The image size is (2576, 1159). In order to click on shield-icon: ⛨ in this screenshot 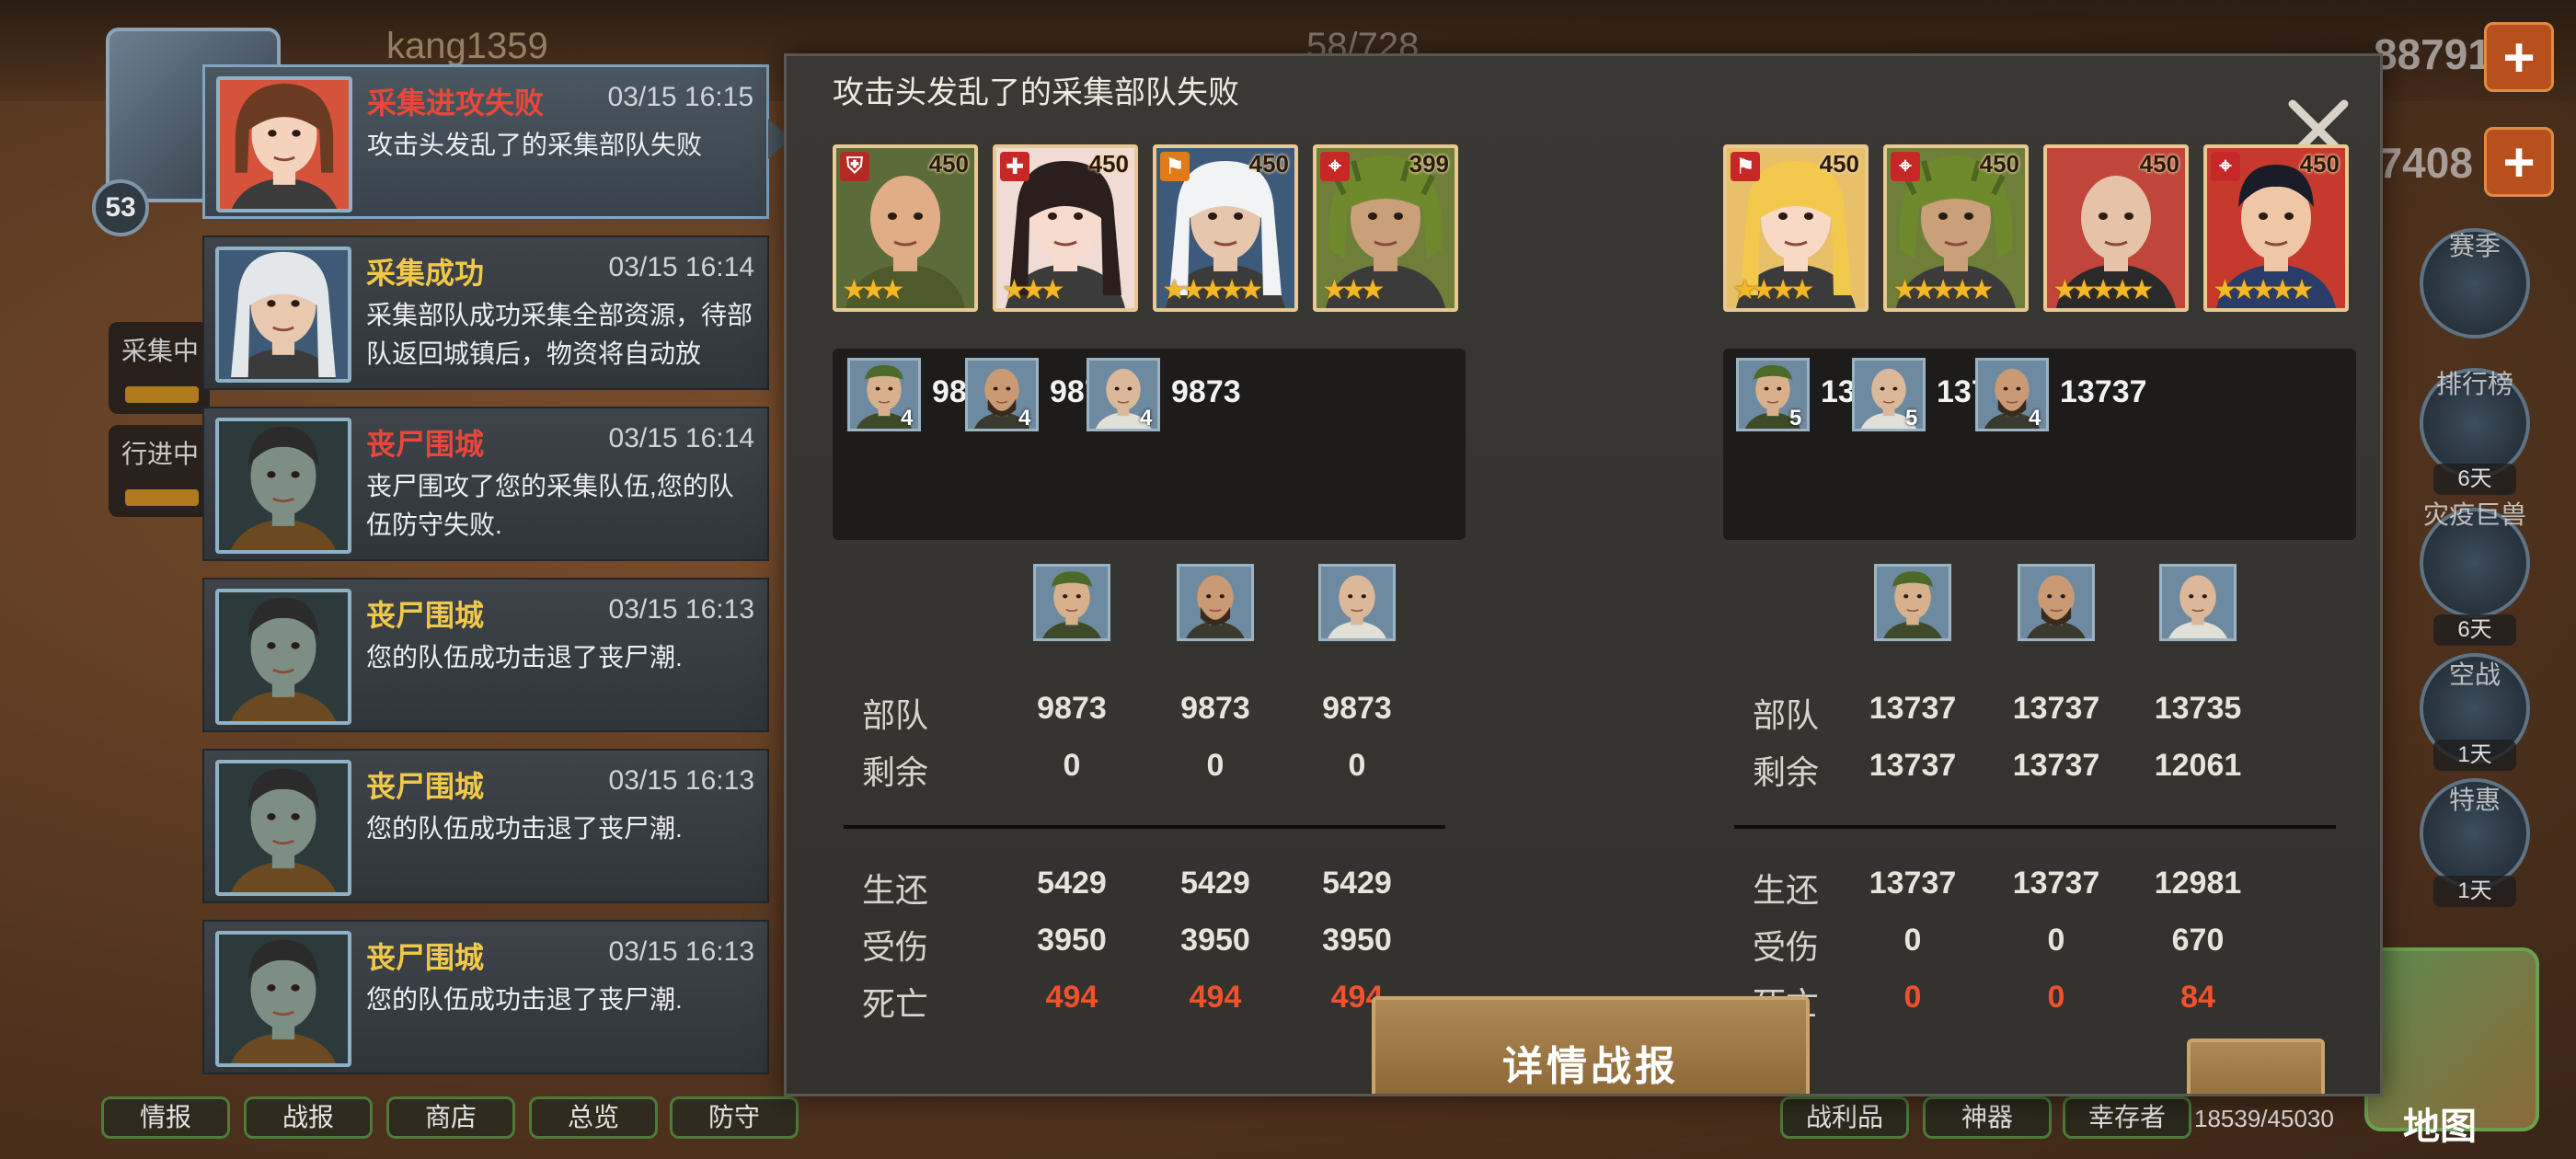, I will do `click(854, 166)`.